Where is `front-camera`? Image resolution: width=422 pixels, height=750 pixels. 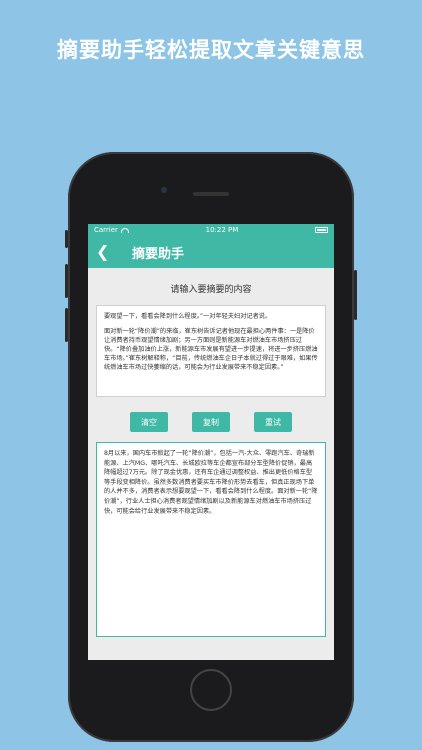
front-camera is located at coordinates (164, 190).